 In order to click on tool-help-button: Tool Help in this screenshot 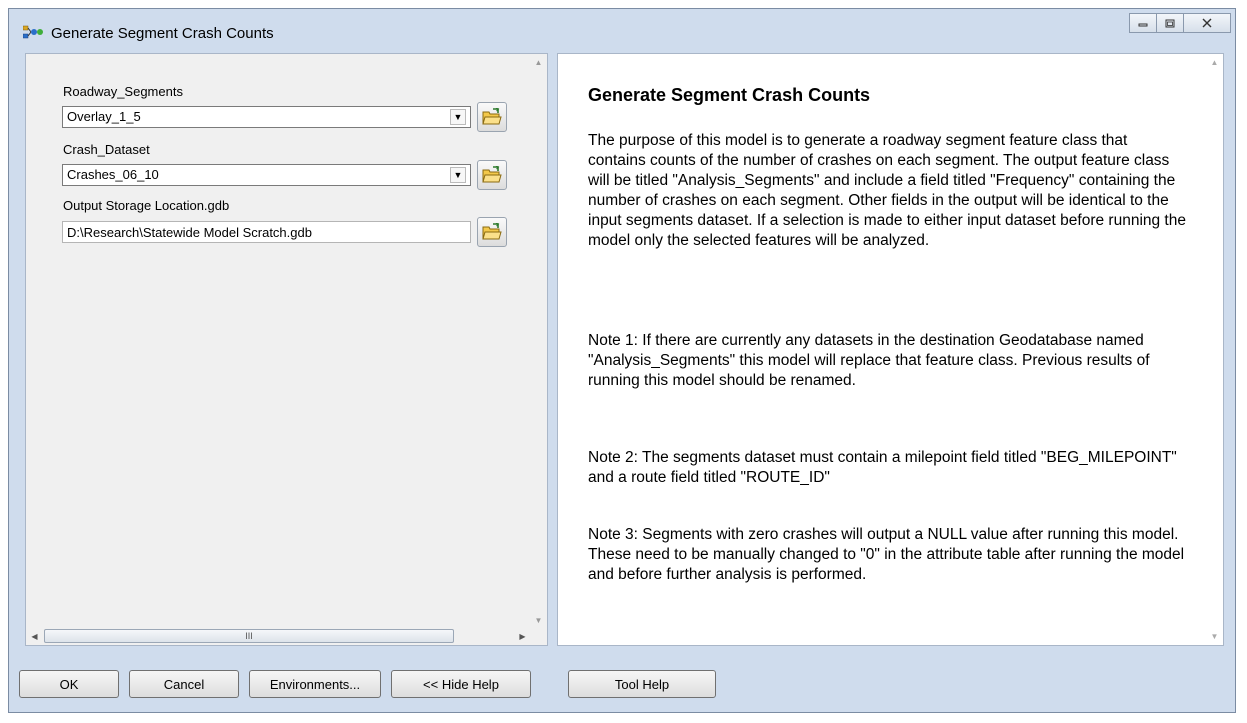, I will do `click(642, 684)`.